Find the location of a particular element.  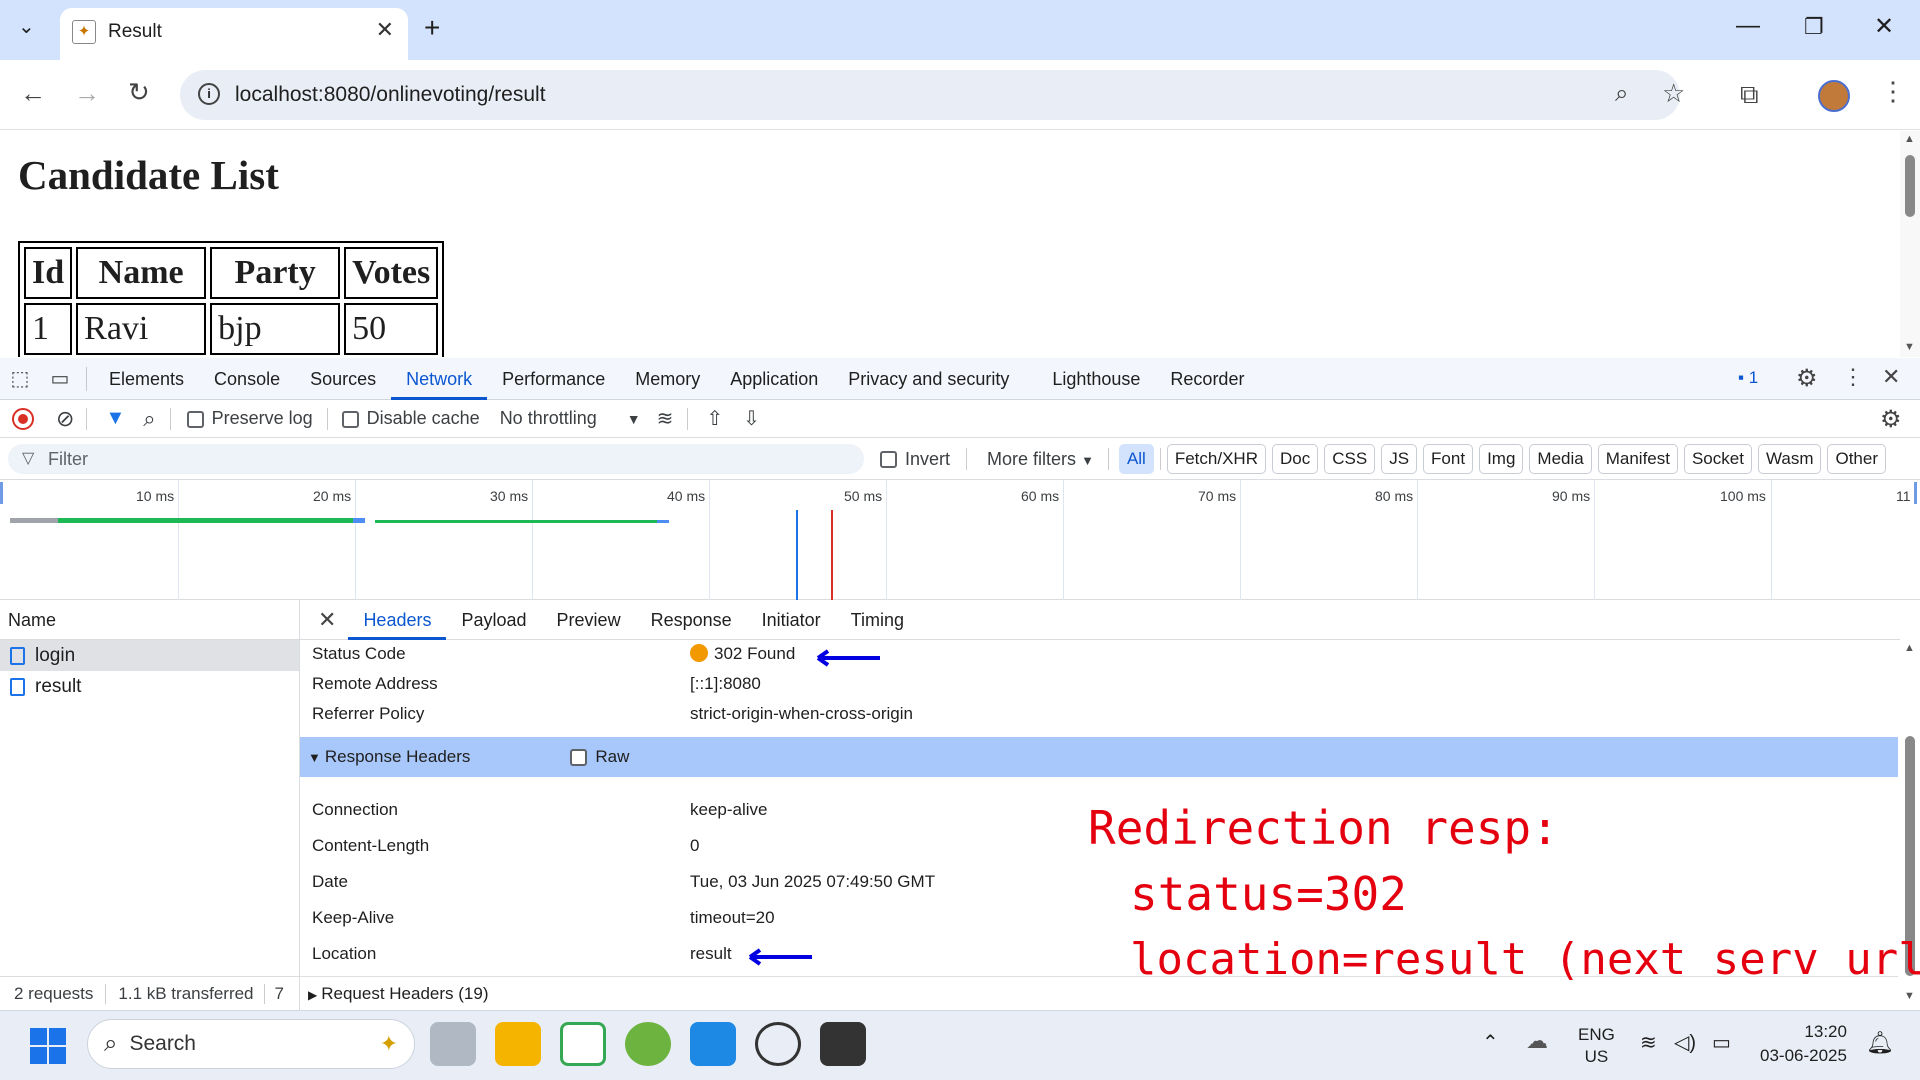

chip-font: Font is located at coordinates (1448, 459).